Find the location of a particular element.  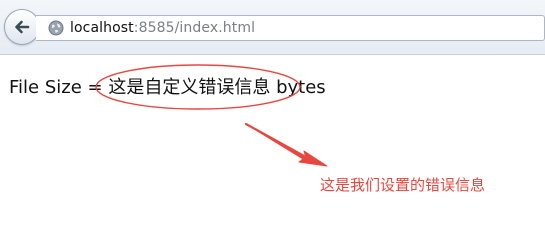

file-size-label: File Size is located at coordinates (45, 87).